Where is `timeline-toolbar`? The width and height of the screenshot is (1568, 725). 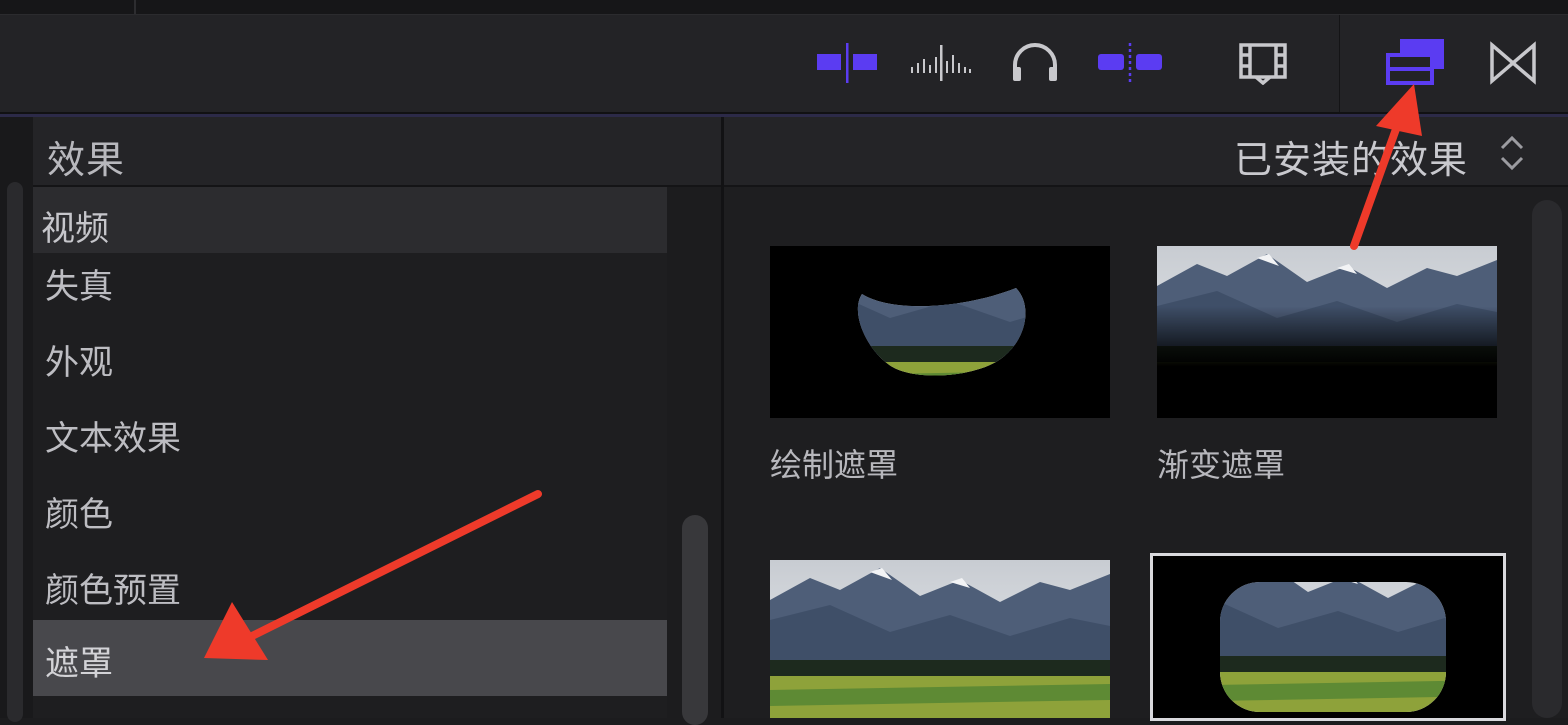 timeline-toolbar is located at coordinates (784, 64).